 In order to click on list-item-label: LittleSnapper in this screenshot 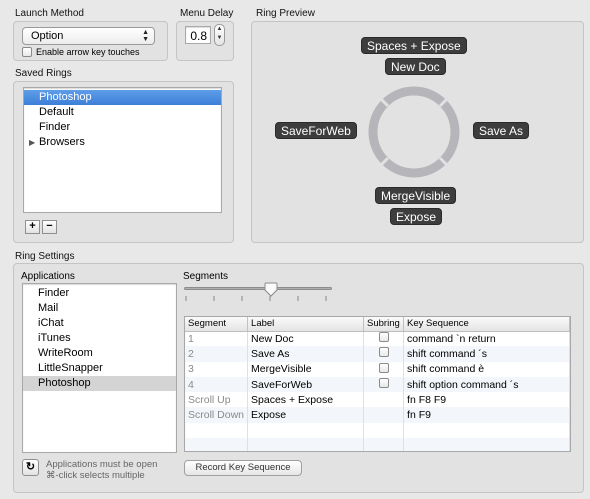, I will do `click(70, 368)`.